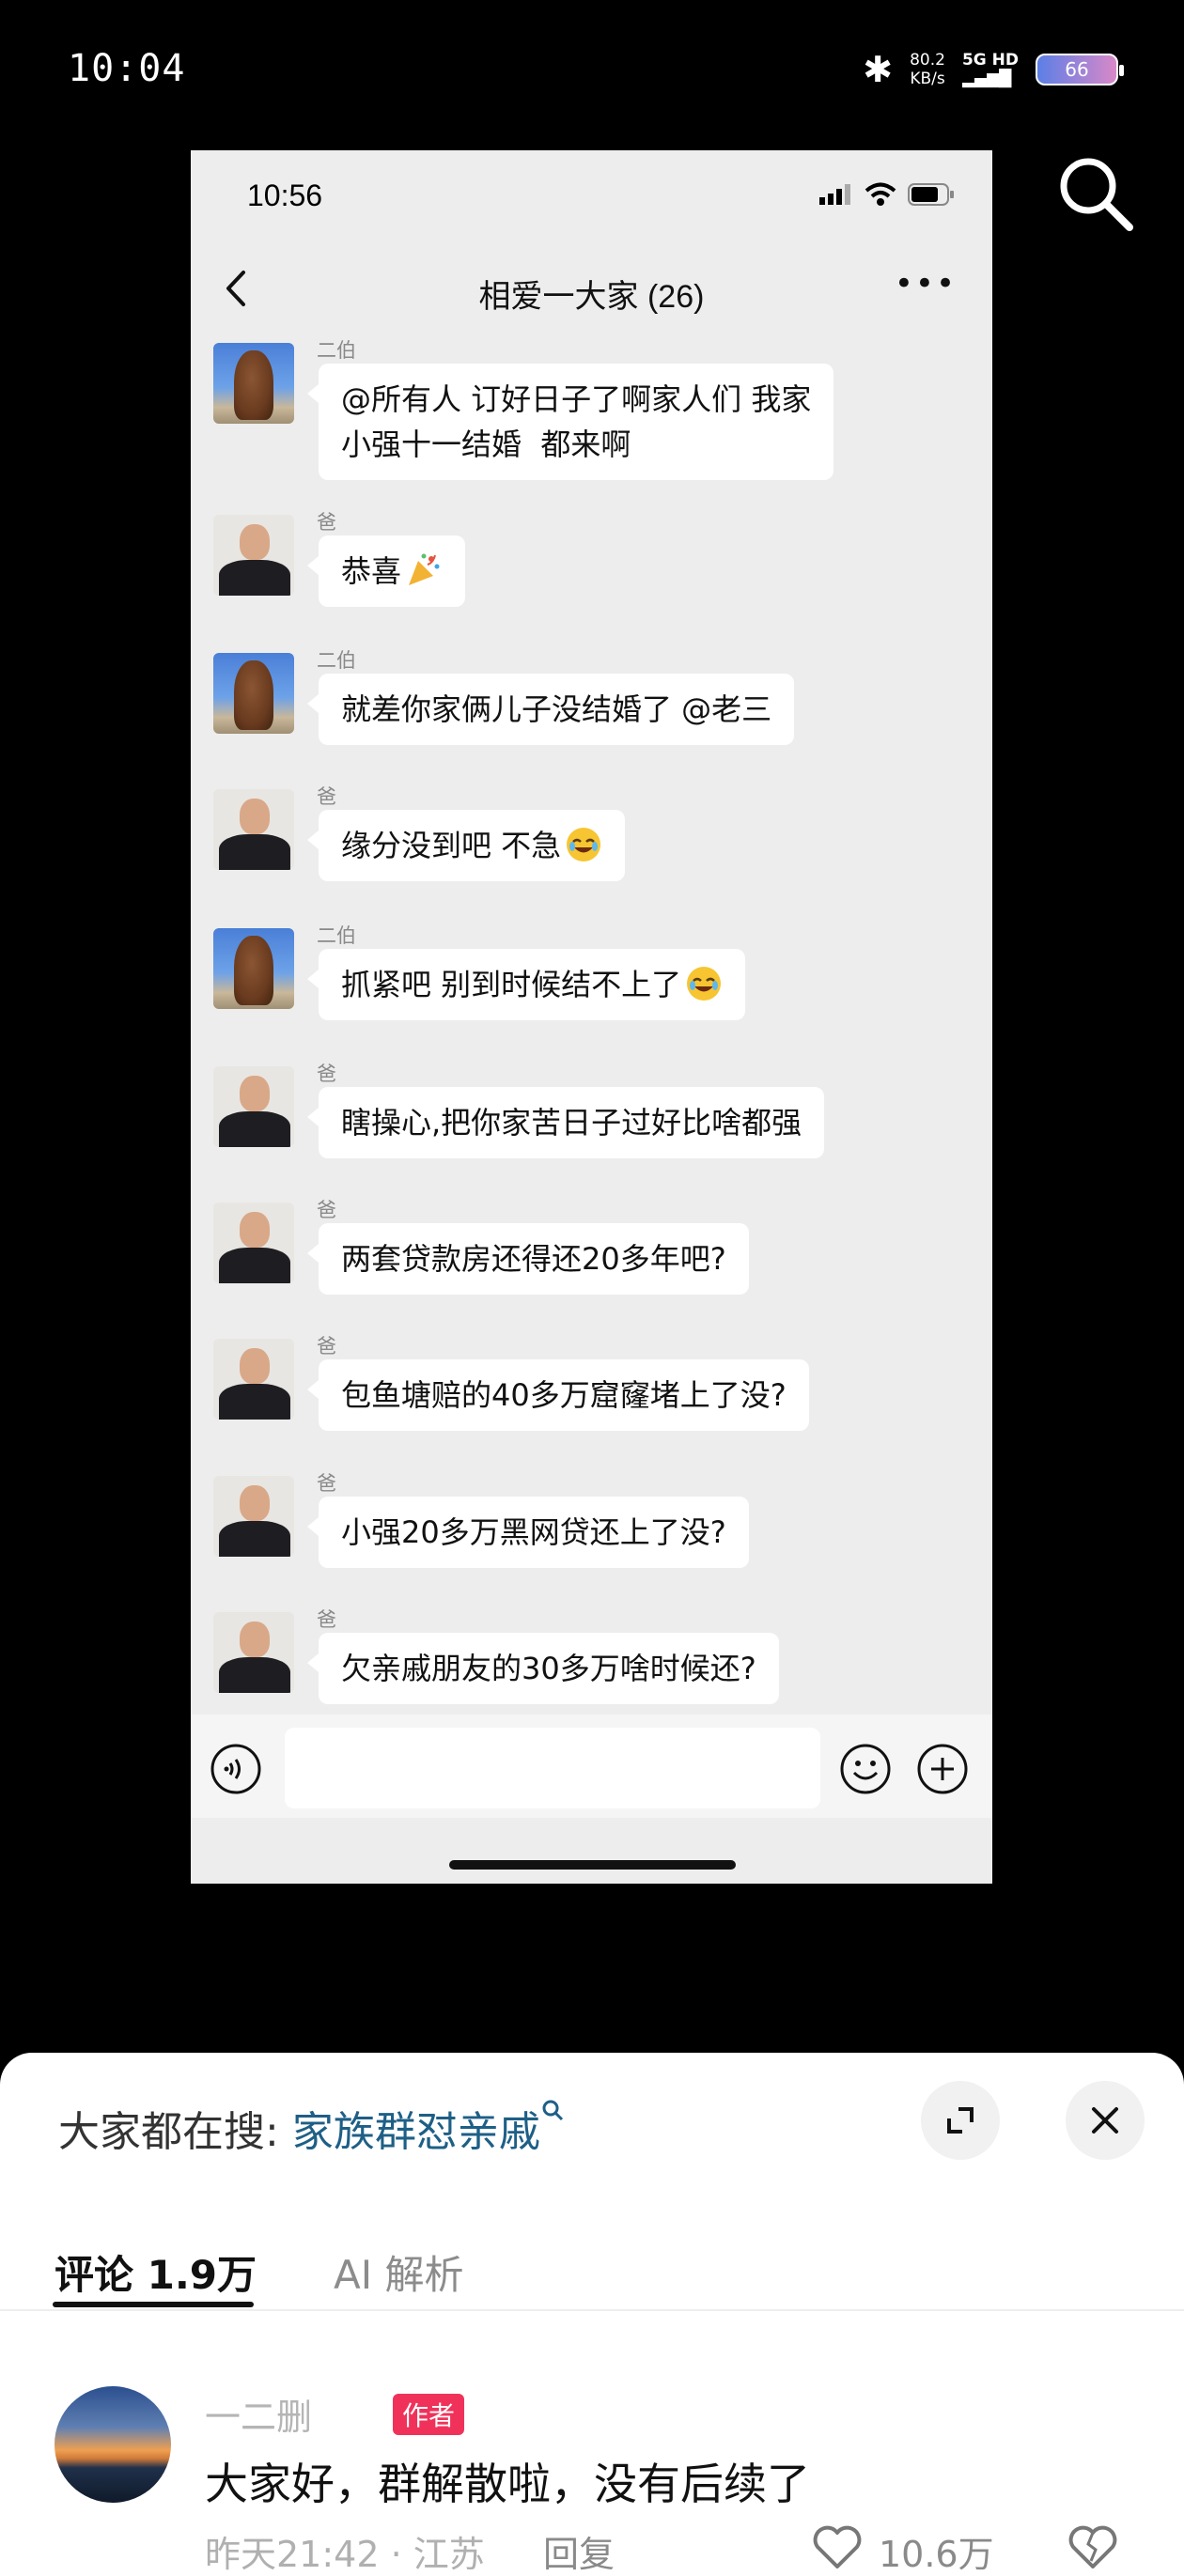 This screenshot has width=1184, height=2576. What do you see at coordinates (127, 69) in the screenshot?
I see `os-clock: 10:04` at bounding box center [127, 69].